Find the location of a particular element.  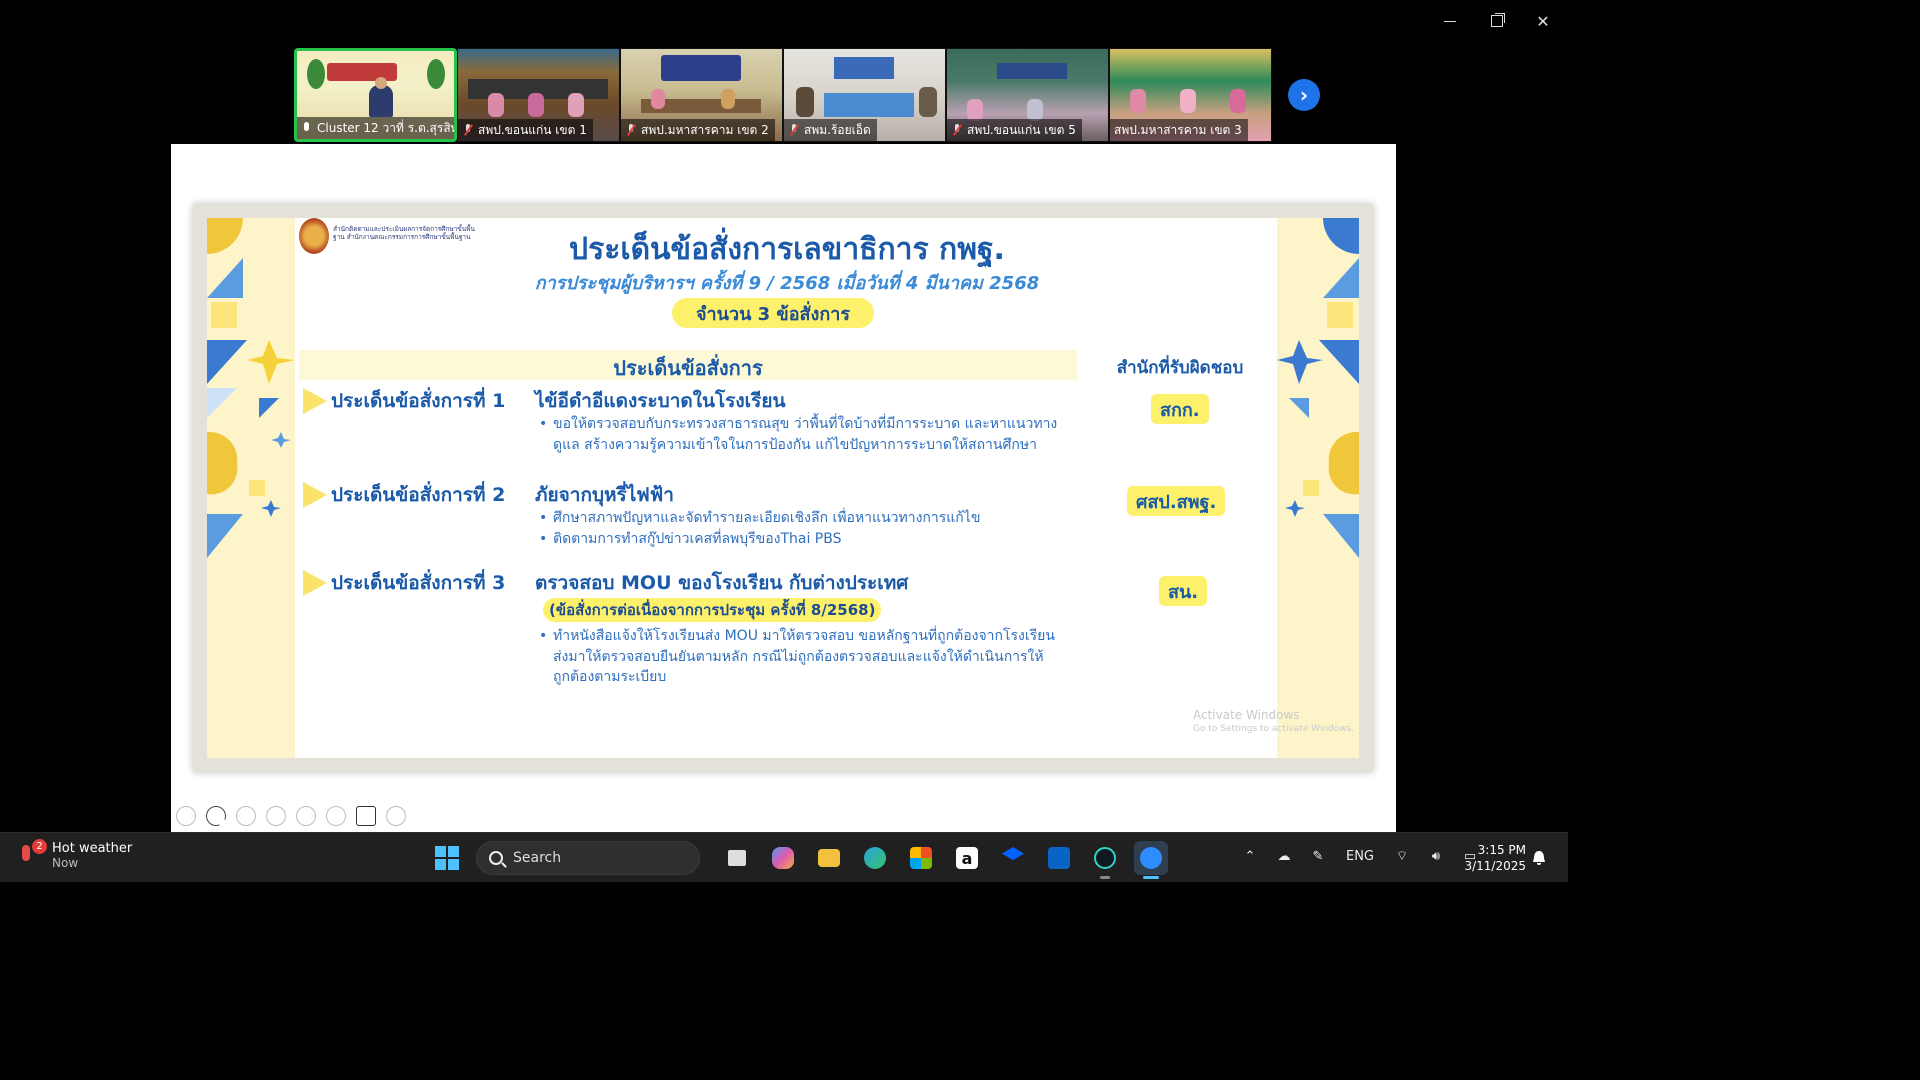

thermometer-icon: 2 is located at coordinates (33, 852).